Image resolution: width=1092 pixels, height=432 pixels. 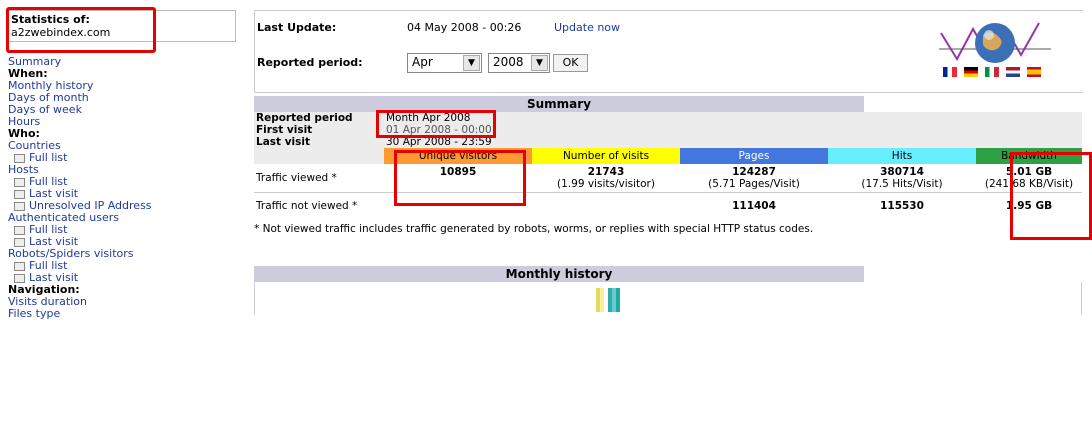 I want to click on menu-subitem: Full list, so click(x=124, y=158).